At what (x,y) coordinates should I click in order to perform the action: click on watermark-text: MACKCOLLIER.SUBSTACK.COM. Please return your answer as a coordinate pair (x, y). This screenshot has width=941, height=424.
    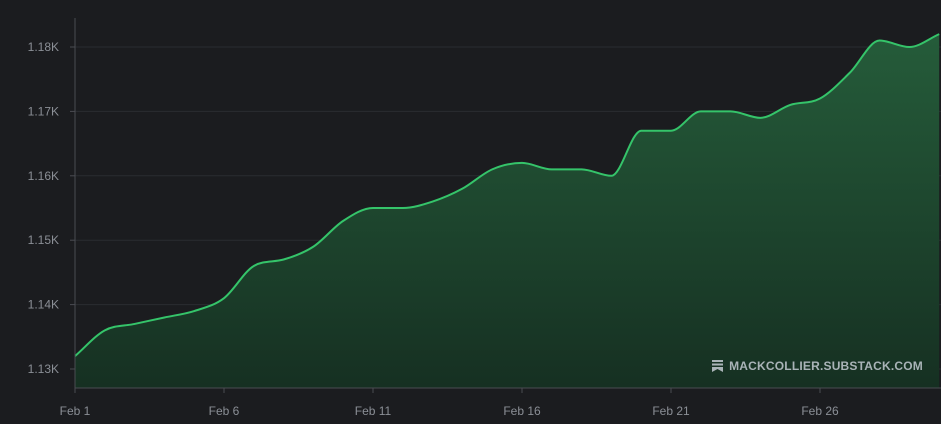
    Looking at the image, I should click on (826, 366).